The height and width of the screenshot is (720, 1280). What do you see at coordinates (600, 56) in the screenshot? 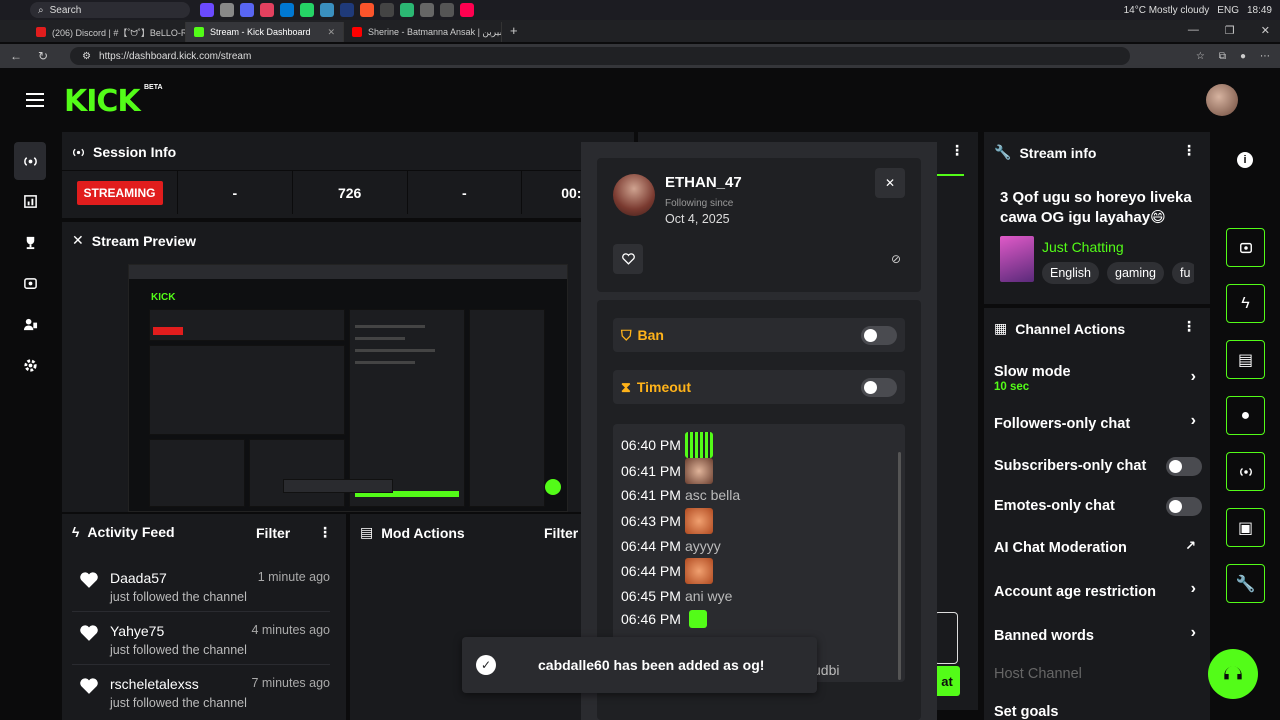
I see `url-field: ⚙ https://dashboard.kick.com/stream` at bounding box center [600, 56].